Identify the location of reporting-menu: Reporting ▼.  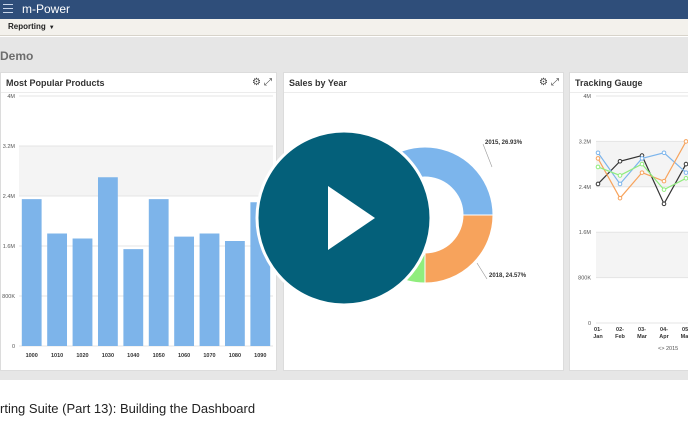
(31, 26).